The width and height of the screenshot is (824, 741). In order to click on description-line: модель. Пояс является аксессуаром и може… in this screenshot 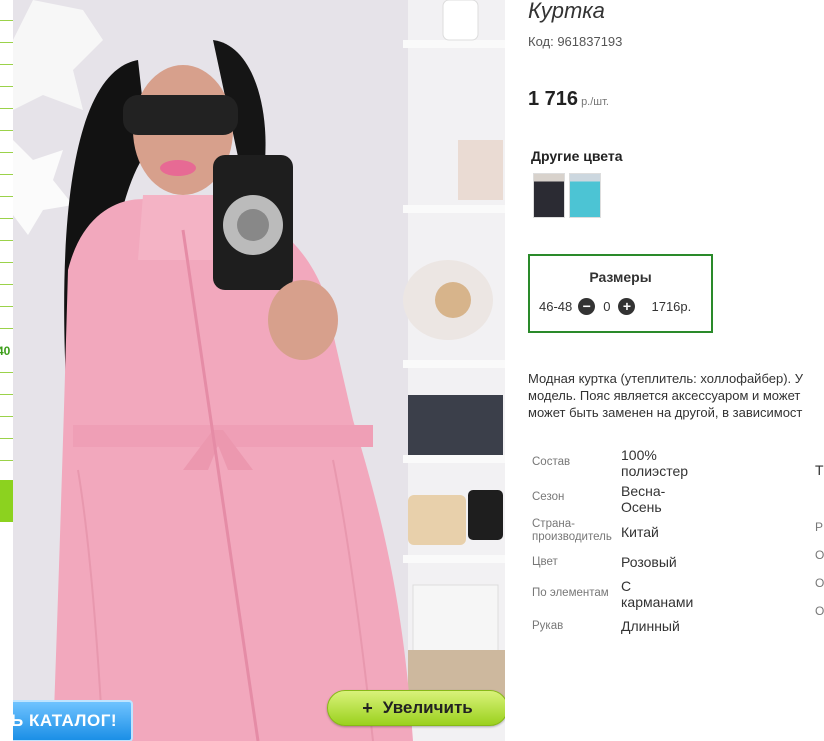, I will do `click(664, 395)`.